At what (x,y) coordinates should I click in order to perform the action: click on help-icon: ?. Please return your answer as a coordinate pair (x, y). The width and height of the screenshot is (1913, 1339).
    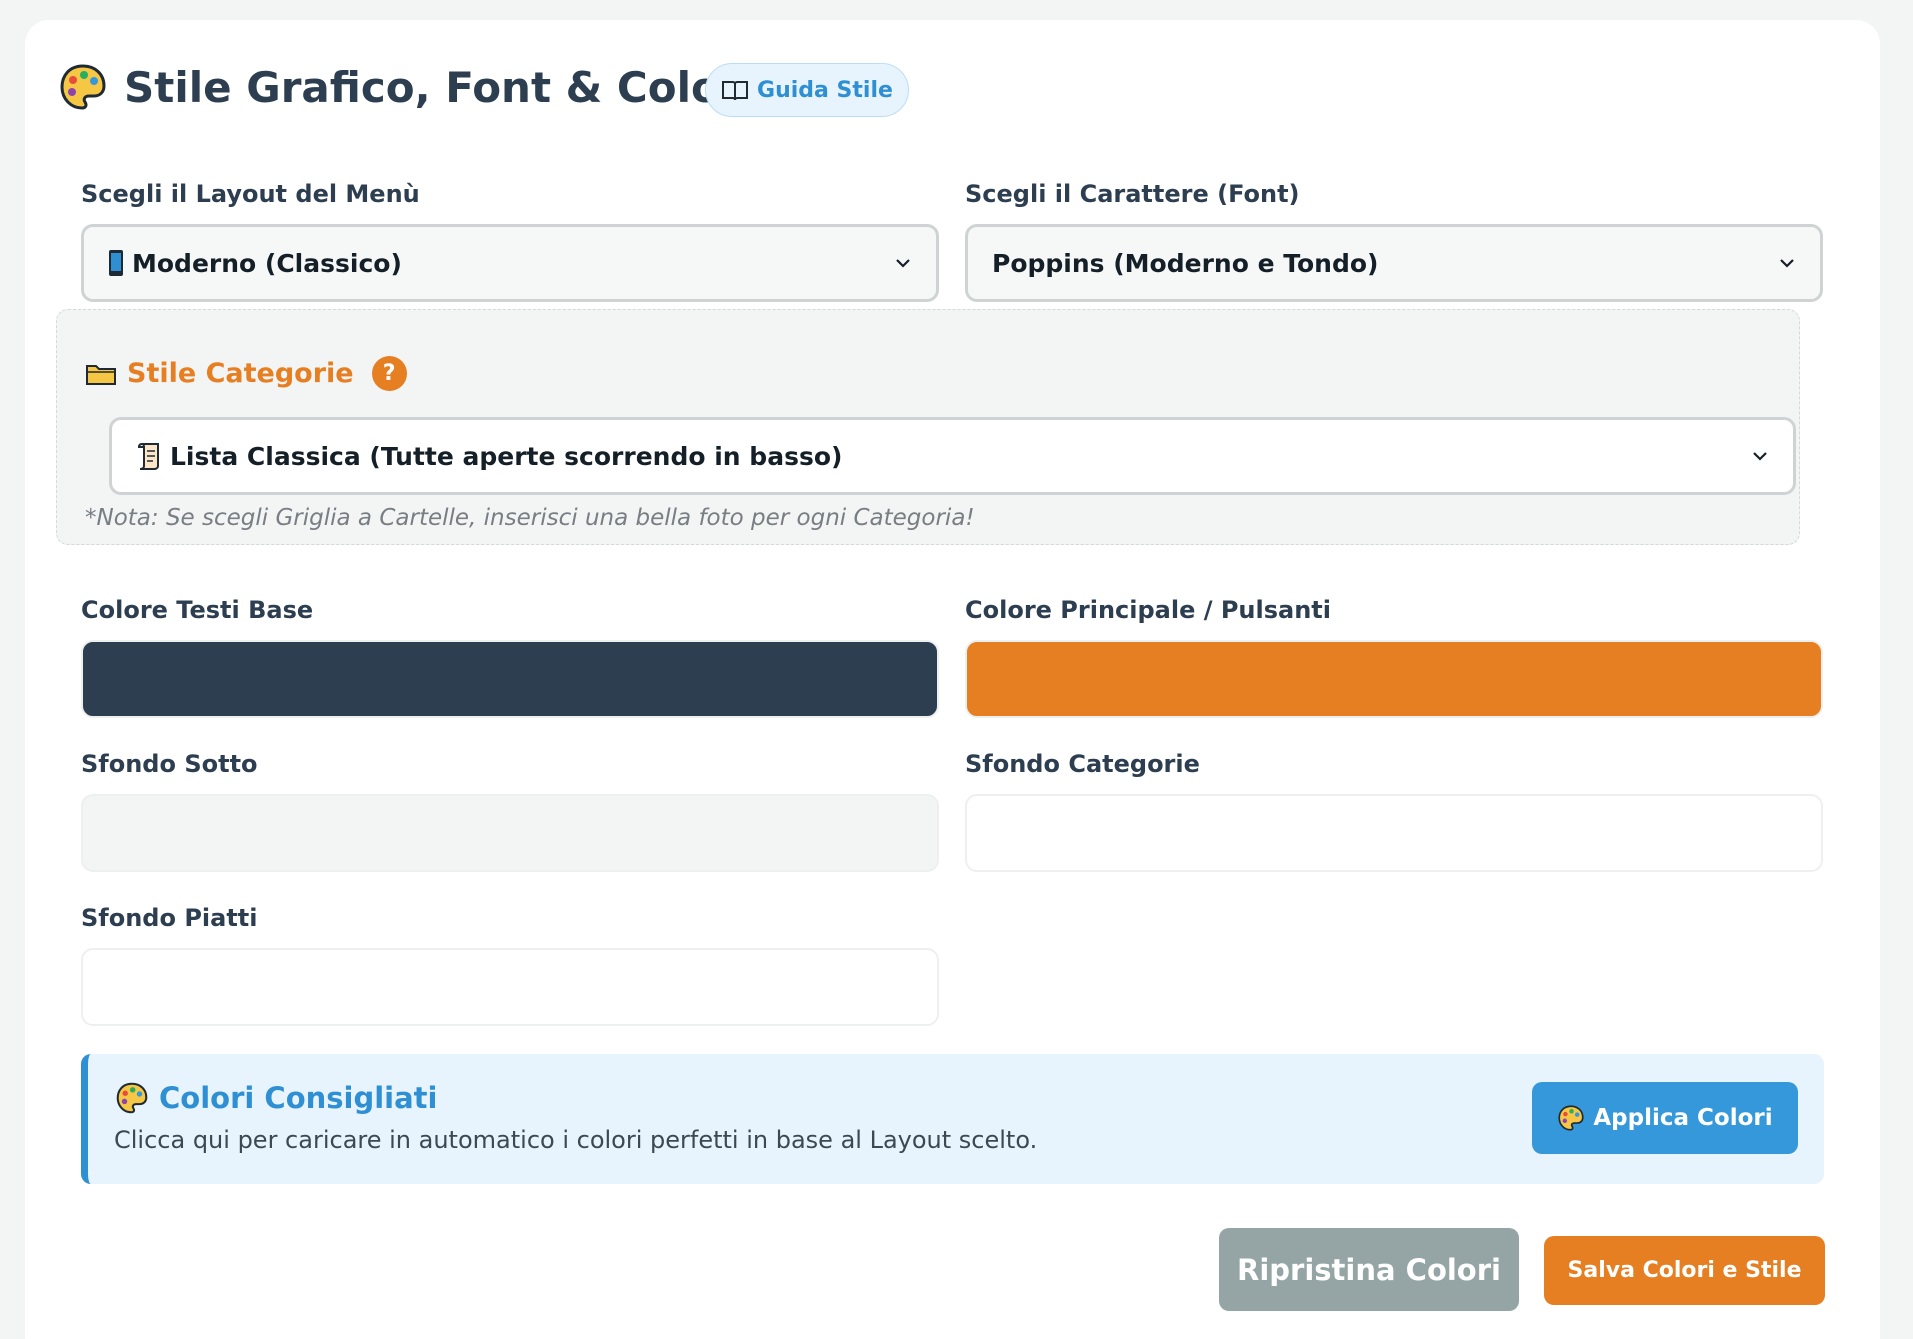
    Looking at the image, I should click on (389, 373).